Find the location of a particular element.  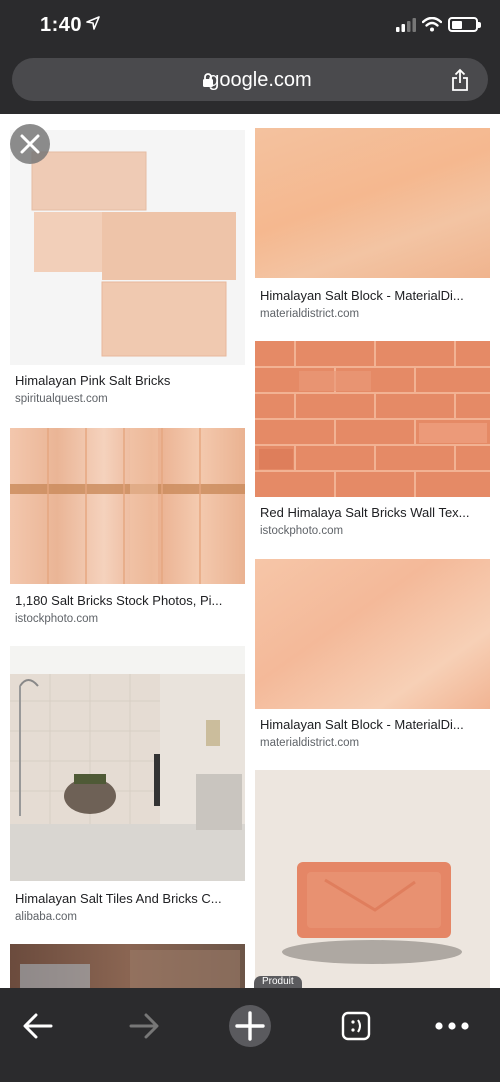

share-icon is located at coordinates (460, 80).